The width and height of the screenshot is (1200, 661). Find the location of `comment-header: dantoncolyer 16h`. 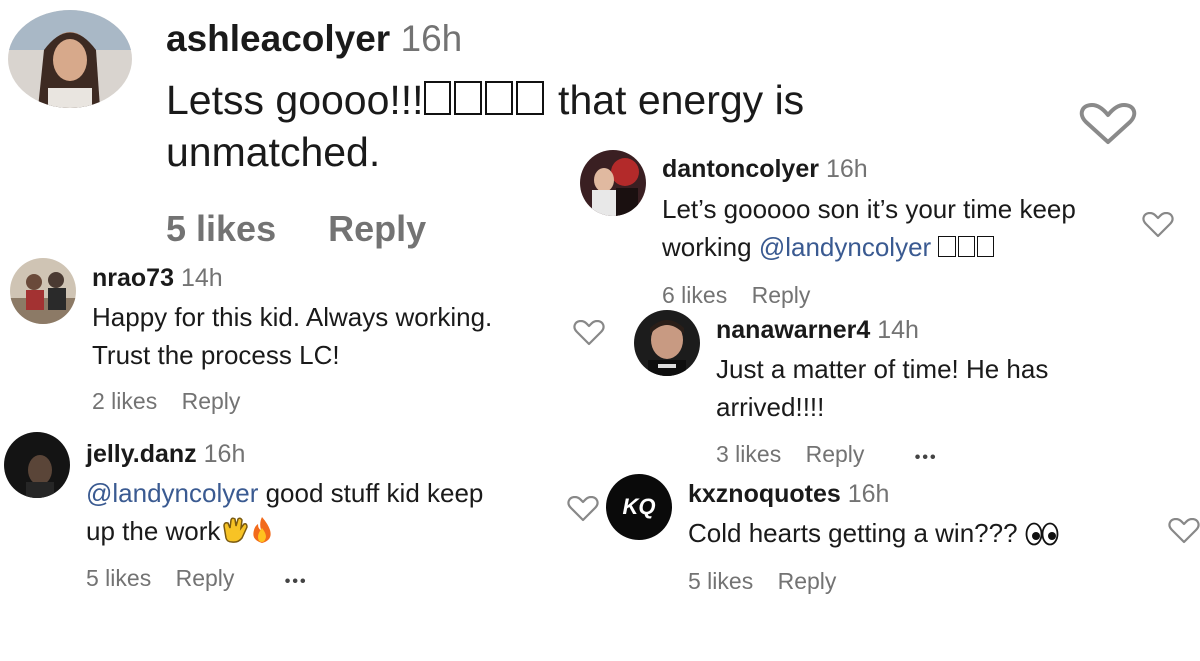

comment-header: dantoncolyer 16h is located at coordinates (765, 169).